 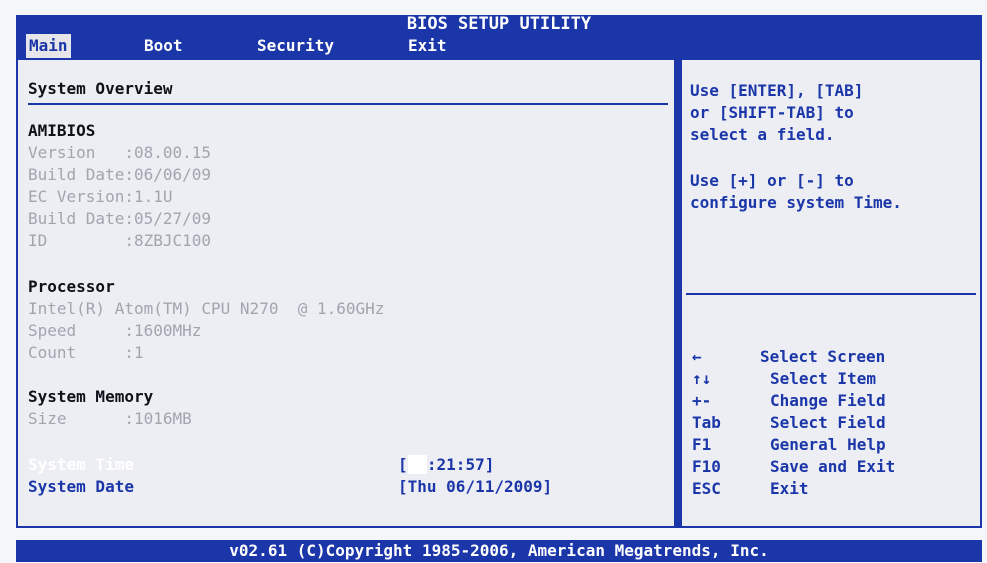 What do you see at coordinates (460, 464) in the screenshot?
I see `system-time-rest: :21:57]` at bounding box center [460, 464].